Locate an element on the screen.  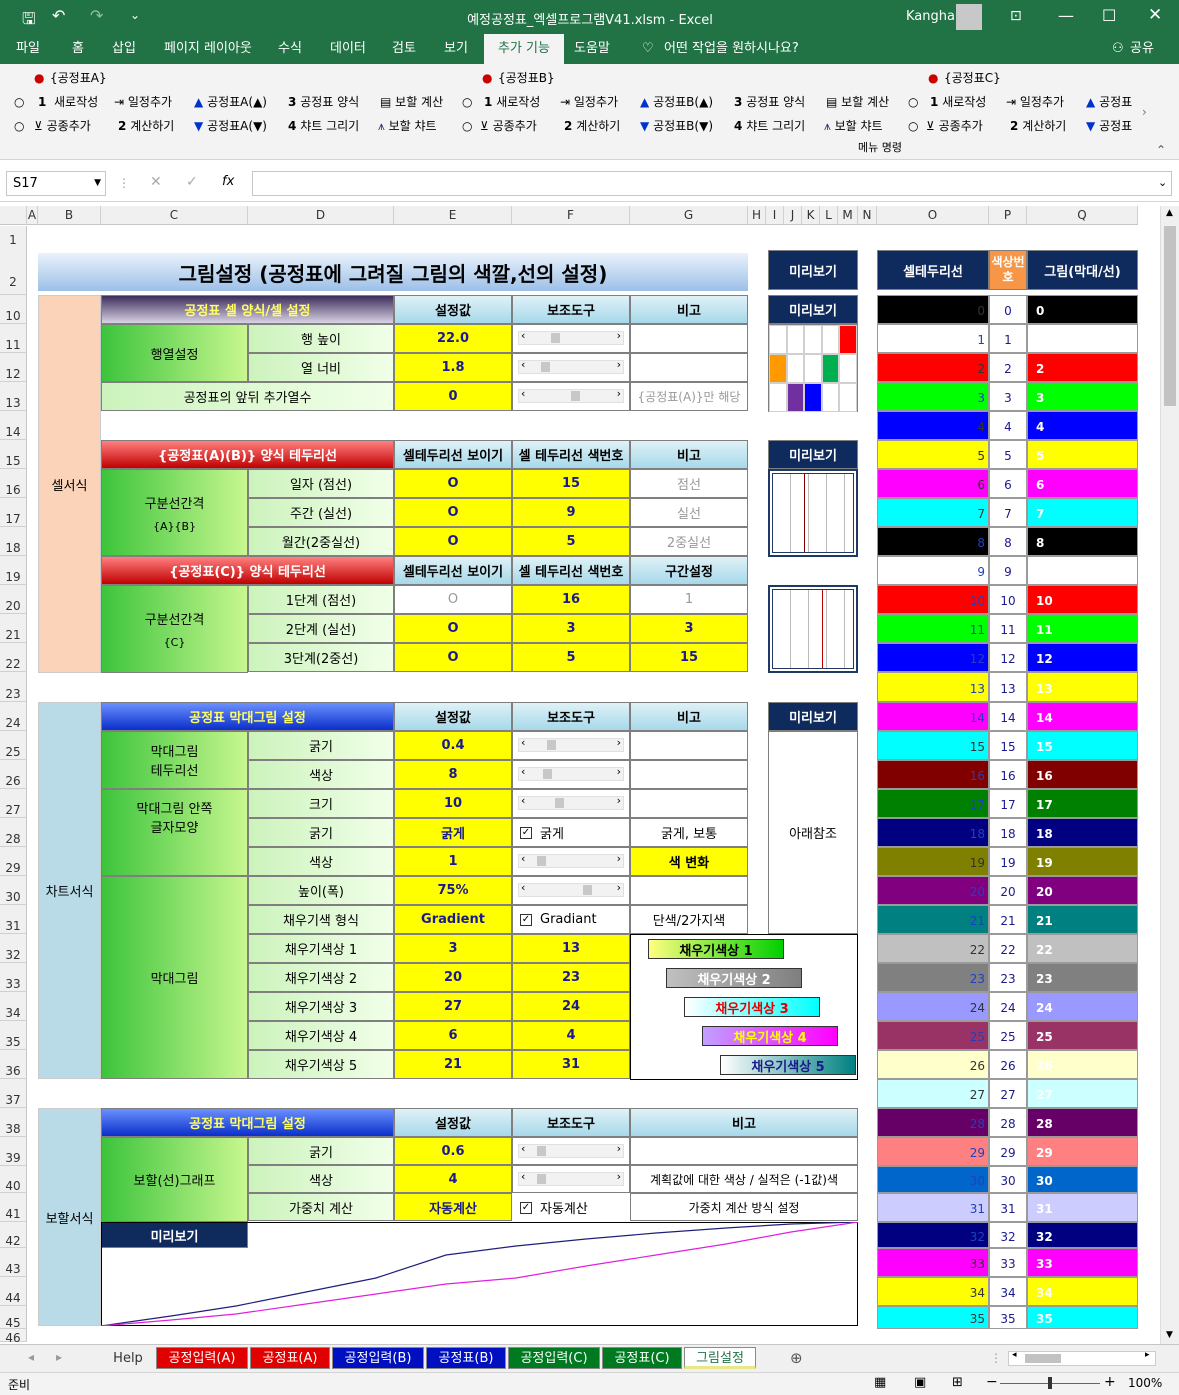
sec3-color-value: 3 is located at coordinates (571, 628).